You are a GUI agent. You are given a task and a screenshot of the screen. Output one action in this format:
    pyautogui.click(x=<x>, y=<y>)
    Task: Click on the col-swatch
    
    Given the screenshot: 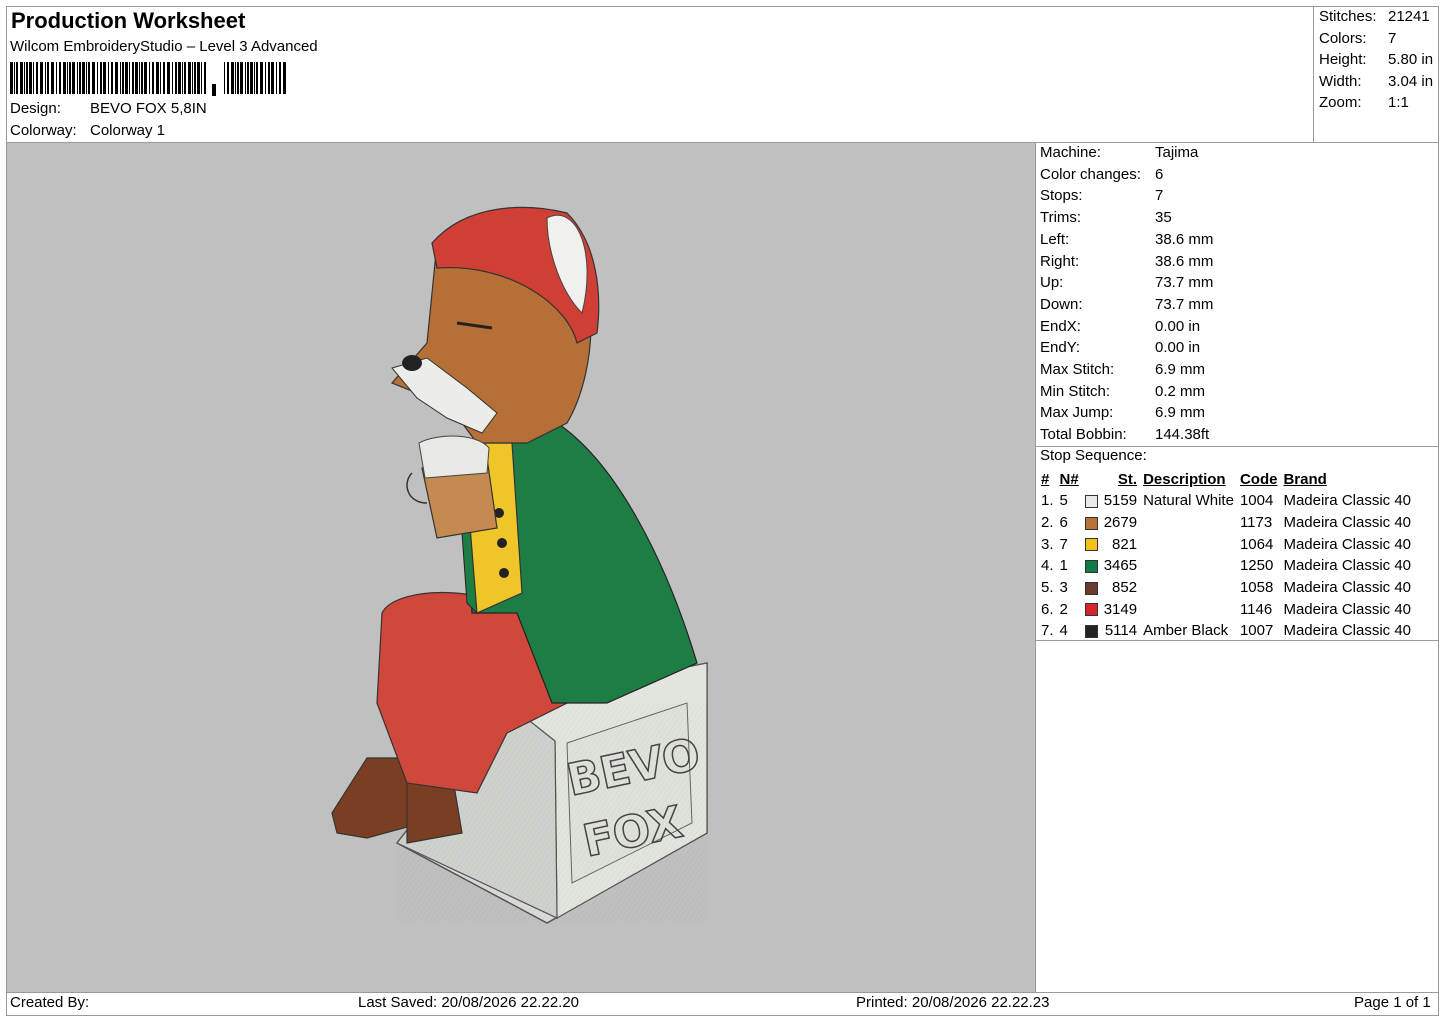 What is the action you would take?
    pyautogui.click(x=1091, y=479)
    